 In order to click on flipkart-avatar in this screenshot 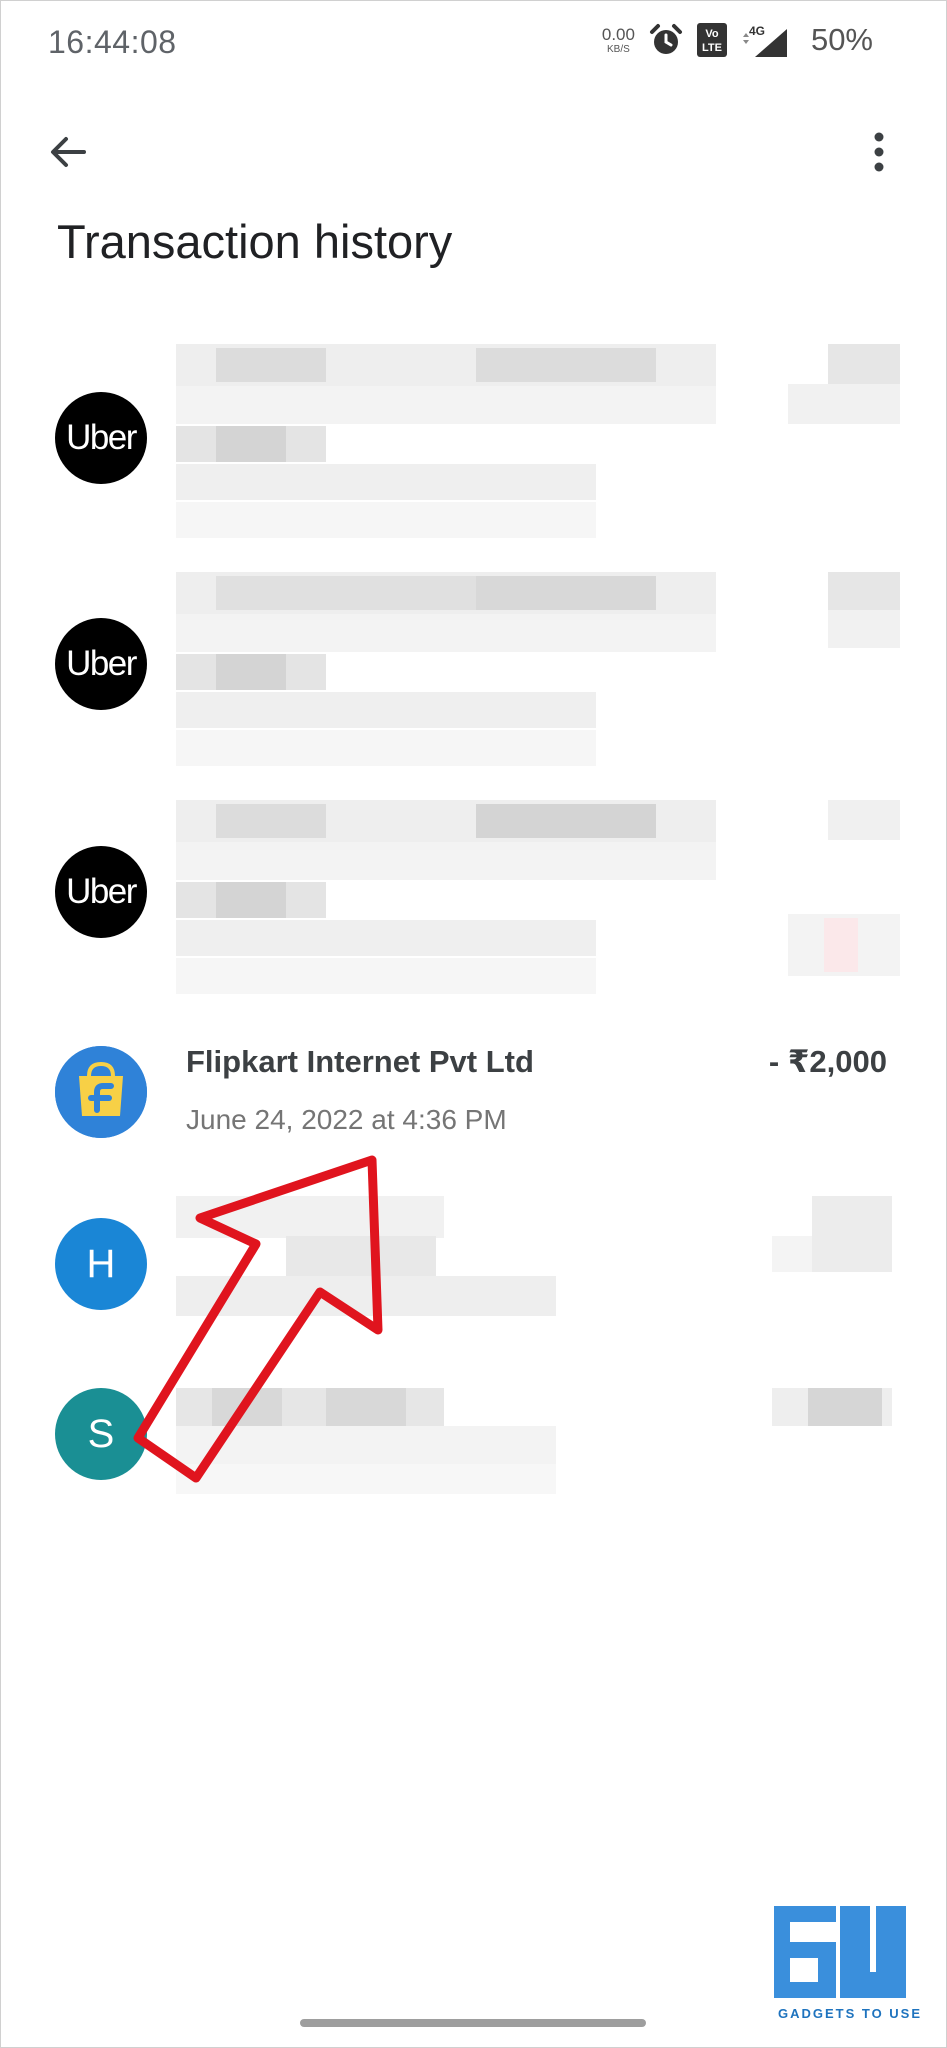, I will do `click(101, 1092)`.